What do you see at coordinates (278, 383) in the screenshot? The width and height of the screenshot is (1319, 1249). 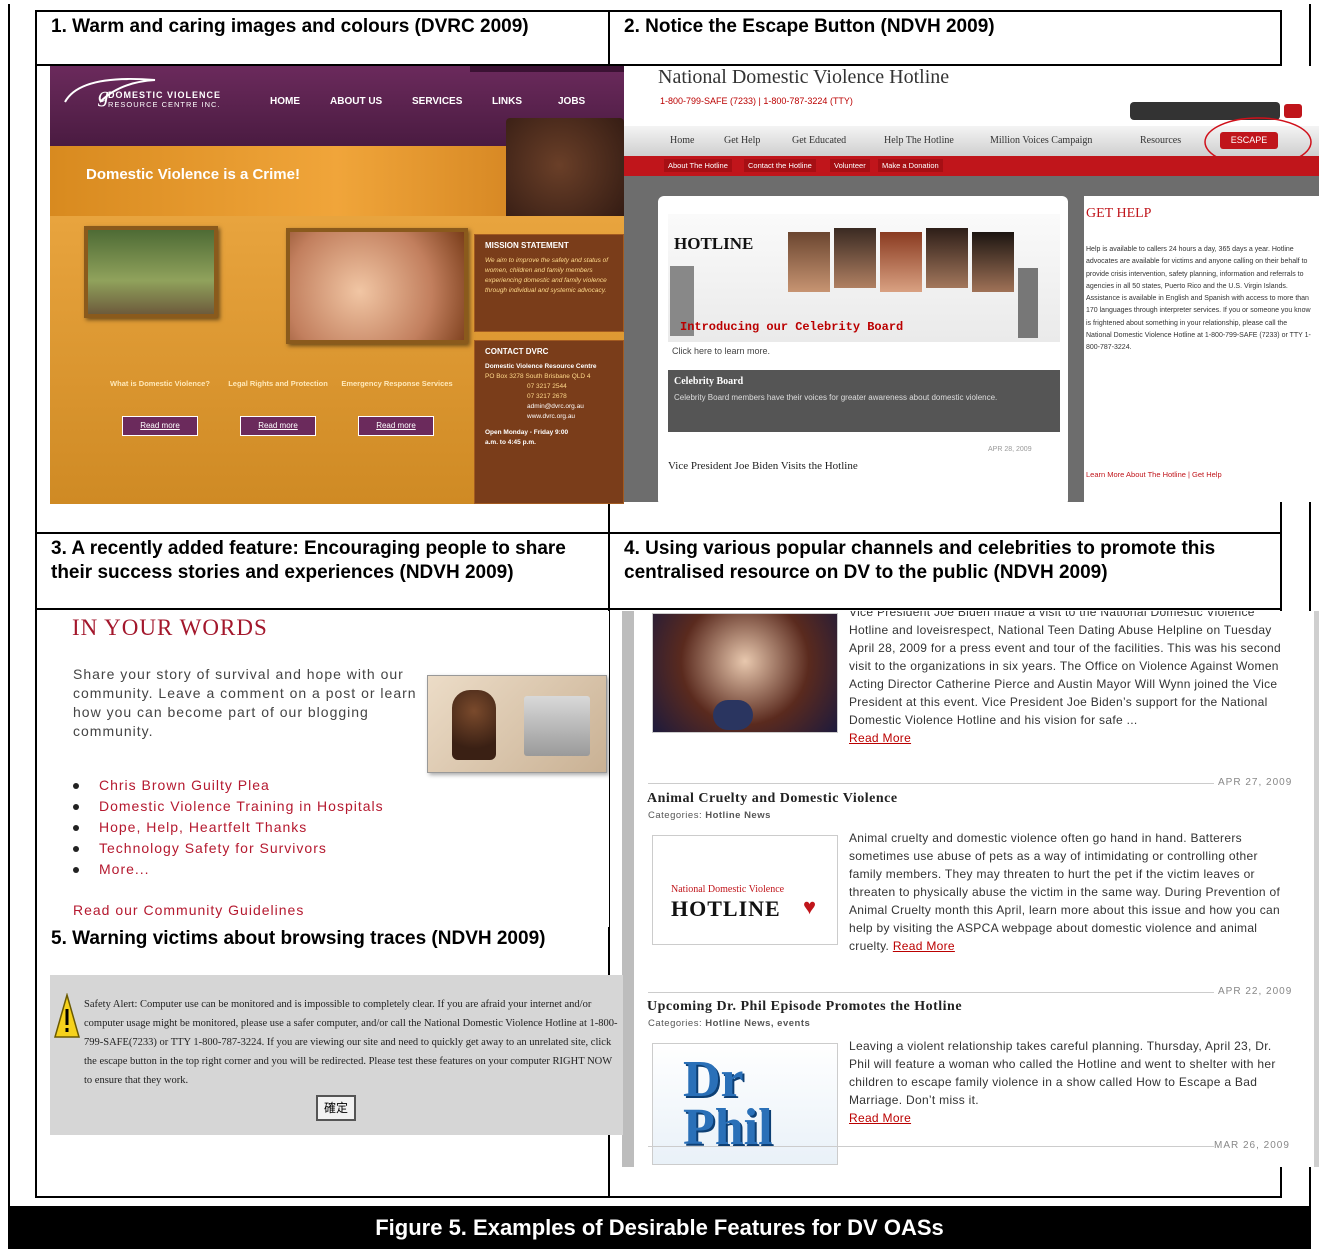 I see `dvrc-link-legal-rights: Legal Rights and Protection` at bounding box center [278, 383].